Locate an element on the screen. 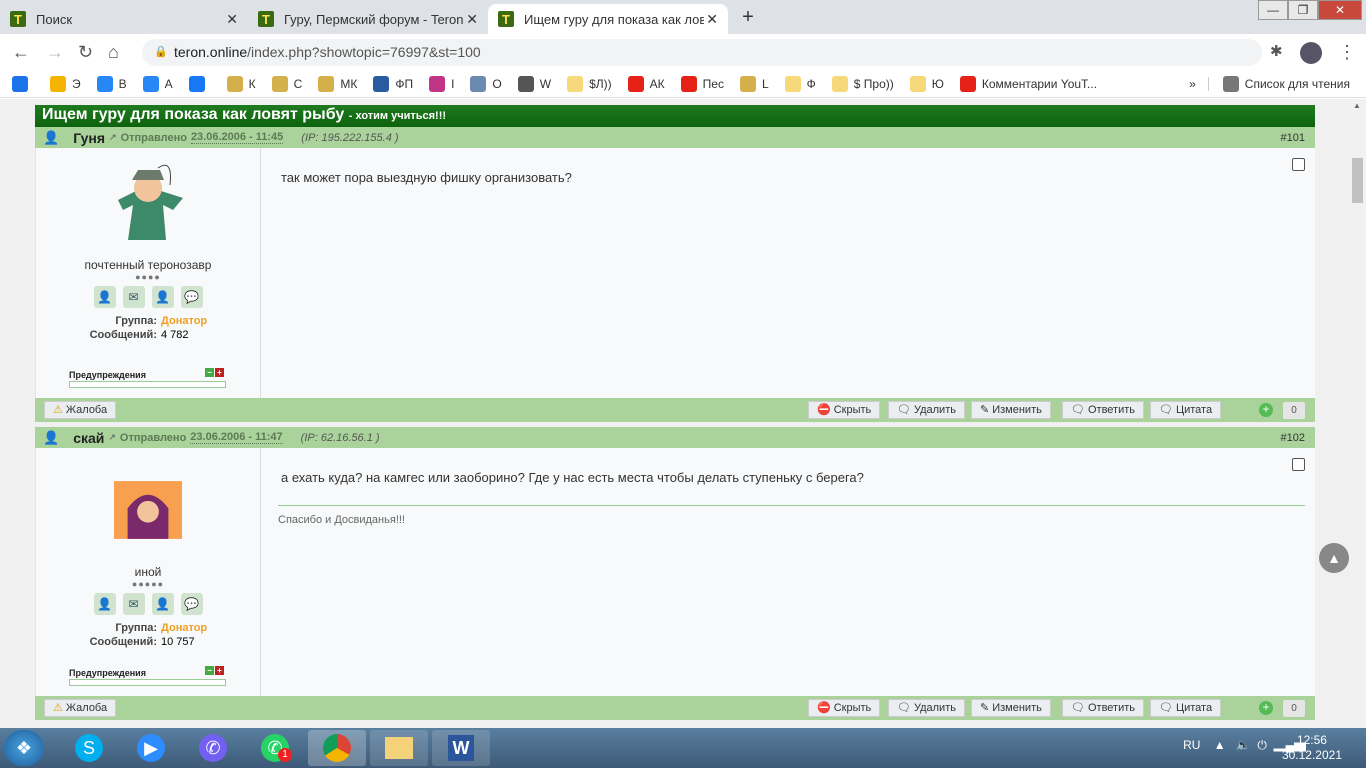 Image resolution: width=1366 pixels, height=768 pixels. bookmark-item: Ф is located at coordinates (800, 83).